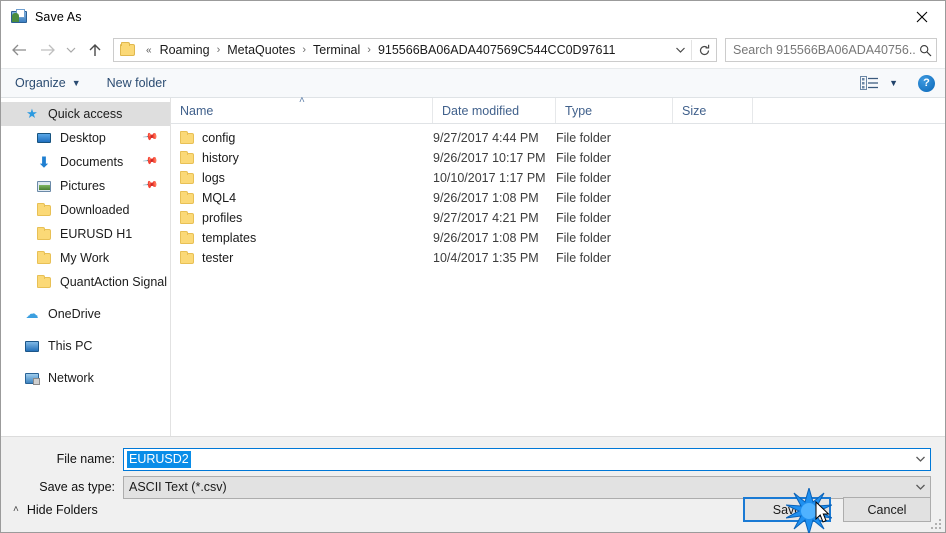 The width and height of the screenshot is (946, 533). Describe the element at coordinates (219, 198) in the screenshot. I see `file-name: MQL4` at that location.